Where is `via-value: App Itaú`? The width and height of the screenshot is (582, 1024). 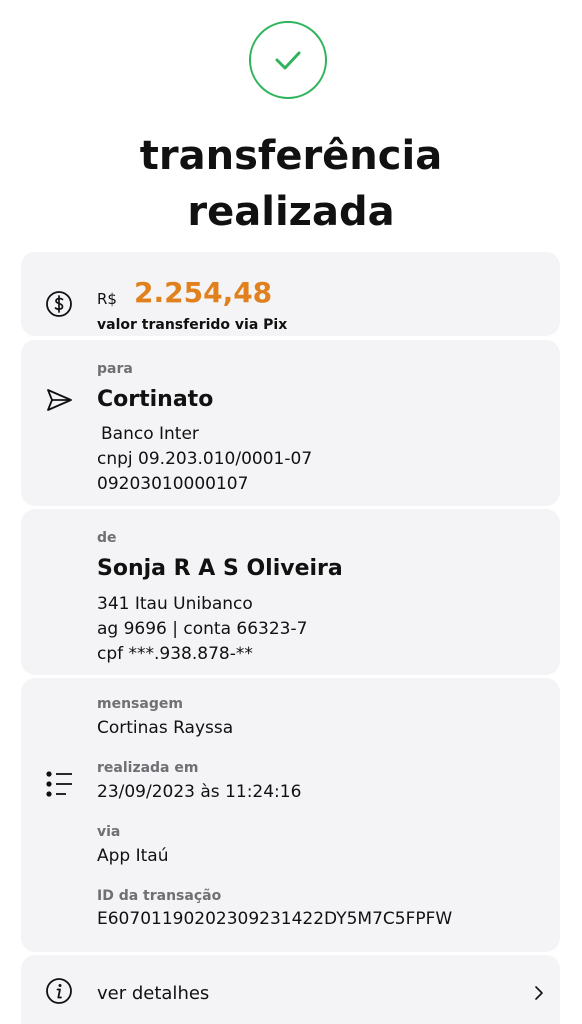 via-value: App Itaú is located at coordinates (133, 856).